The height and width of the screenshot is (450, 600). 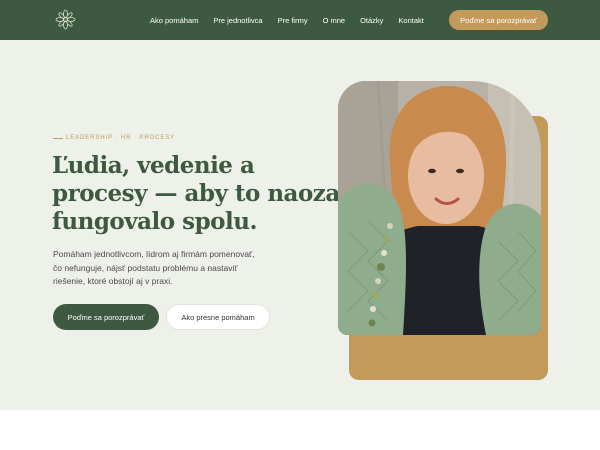 What do you see at coordinates (371, 20) in the screenshot?
I see `nav-link-otazky: Otázky` at bounding box center [371, 20].